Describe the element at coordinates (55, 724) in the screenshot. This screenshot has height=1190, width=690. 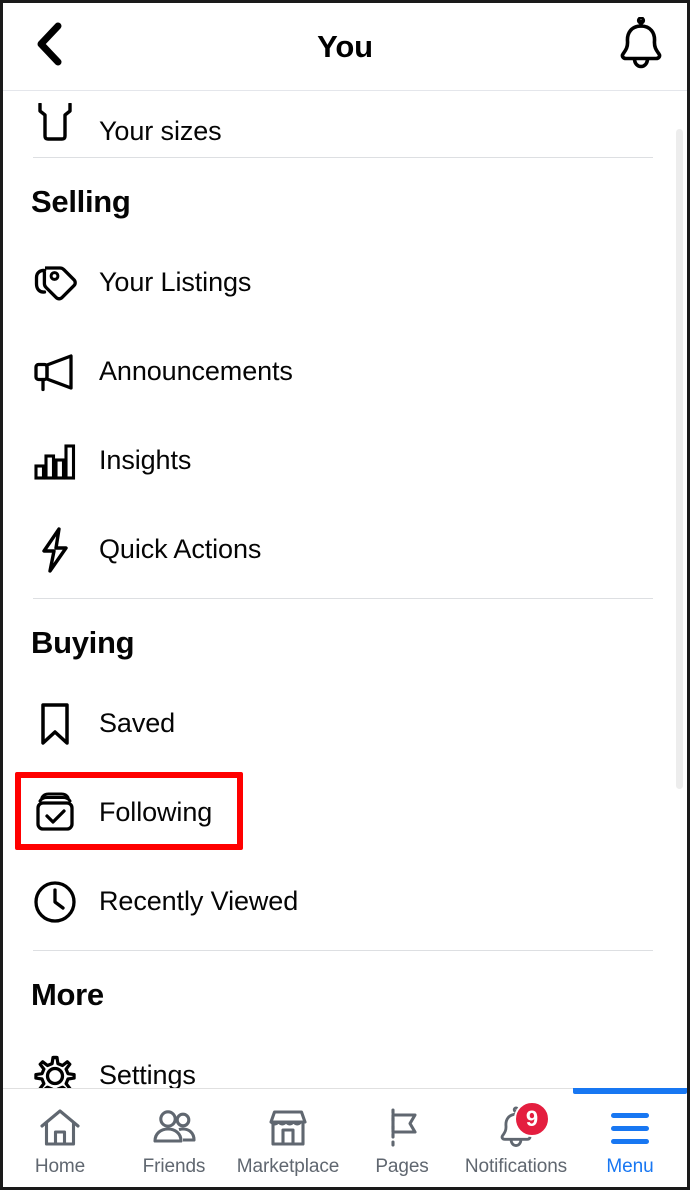
I see `bookmark-icon` at that location.